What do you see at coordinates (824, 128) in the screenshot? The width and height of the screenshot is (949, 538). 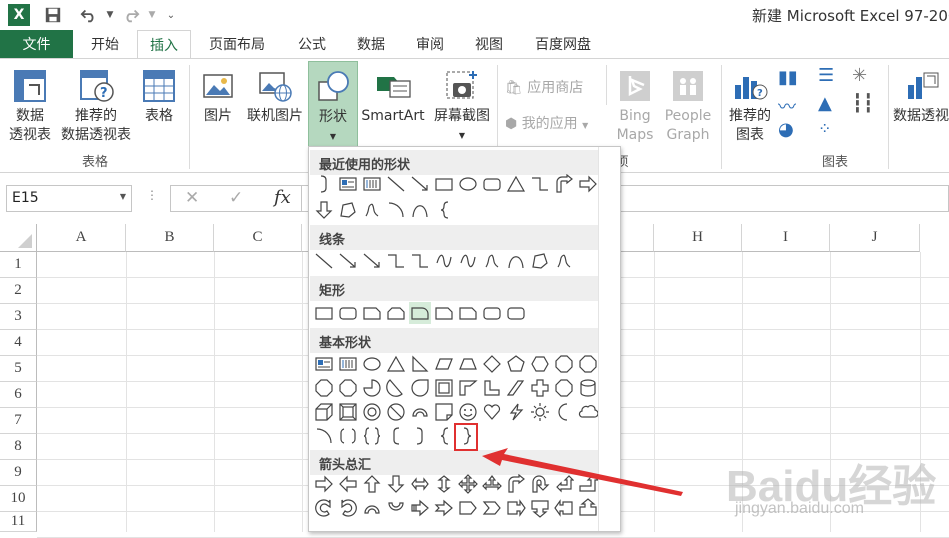 I see `scatter-chart-icon: ⁘` at bounding box center [824, 128].